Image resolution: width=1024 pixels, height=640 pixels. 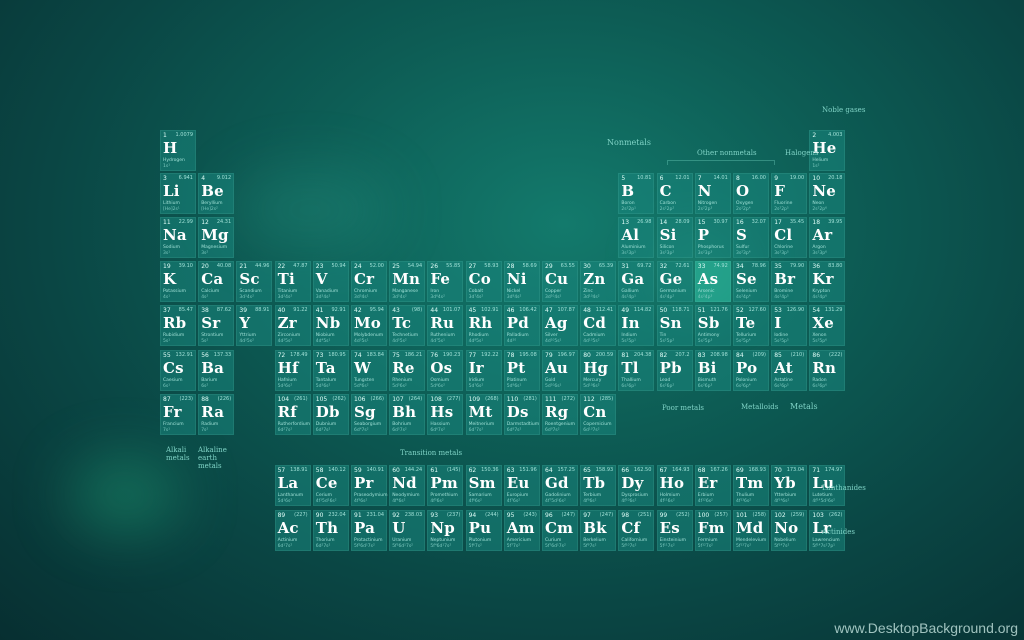 What do you see at coordinates (750, 528) in the screenshot?
I see `element-symbol: Md` at bounding box center [750, 528].